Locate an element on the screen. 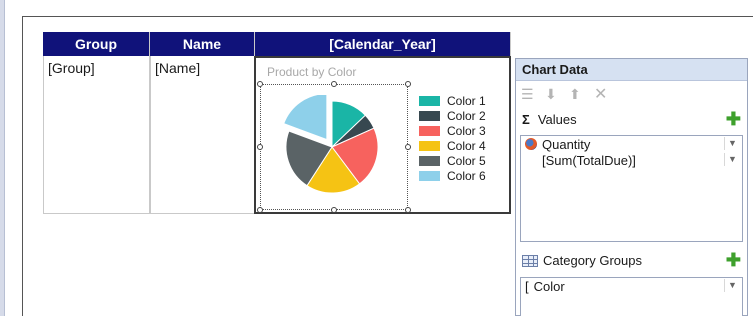 The image size is (753, 316). legend-item: Color 5 is located at coordinates (452, 160).